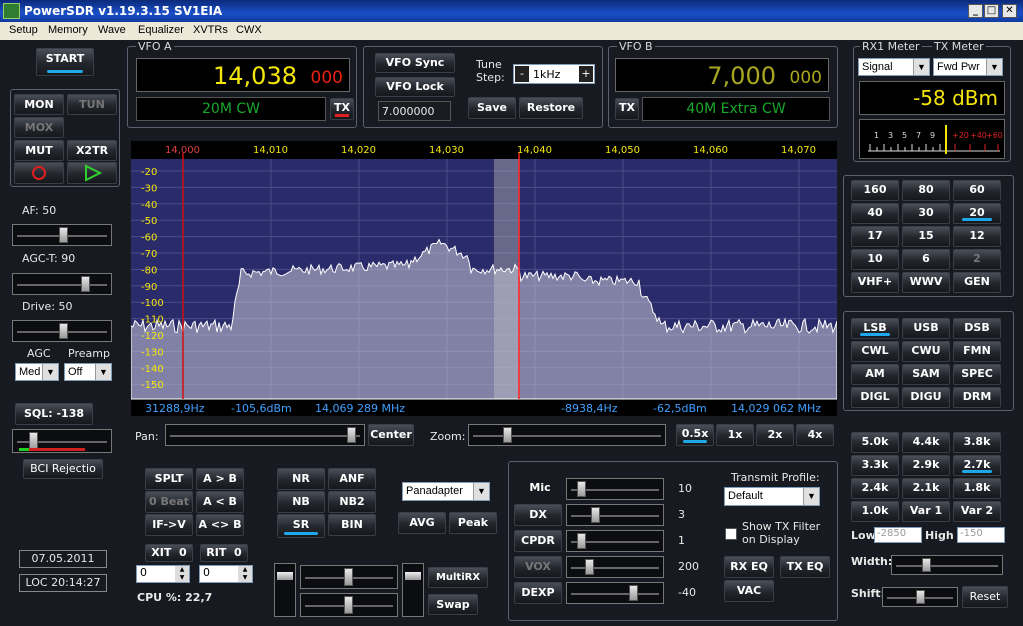  What do you see at coordinates (926, 397) in the screenshot?
I see `mode-button-digu: DIGU` at bounding box center [926, 397].